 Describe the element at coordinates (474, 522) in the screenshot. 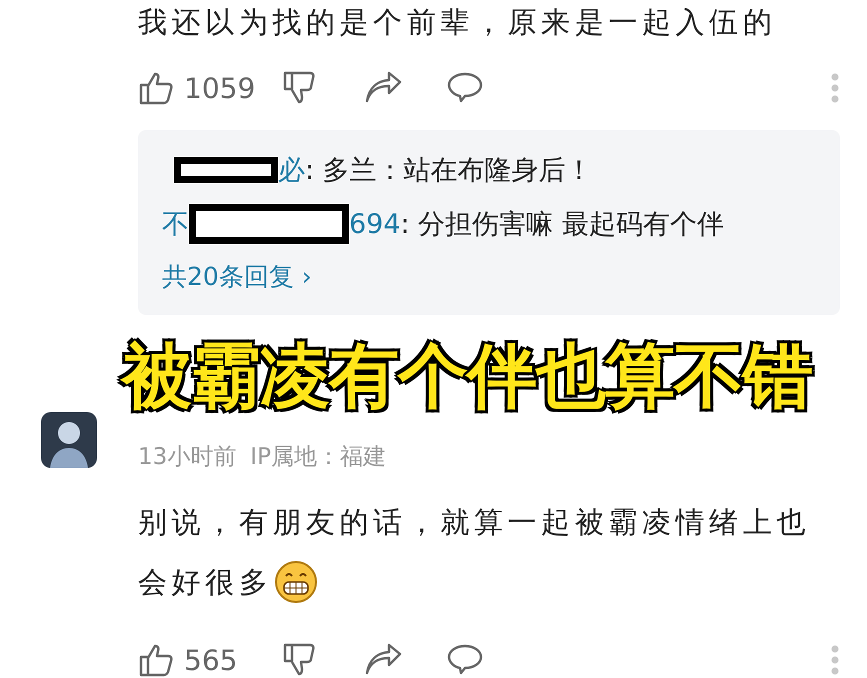

I see `comment-text: 别说，有朋友的话，就算一起被霸凌情绪上也` at that location.